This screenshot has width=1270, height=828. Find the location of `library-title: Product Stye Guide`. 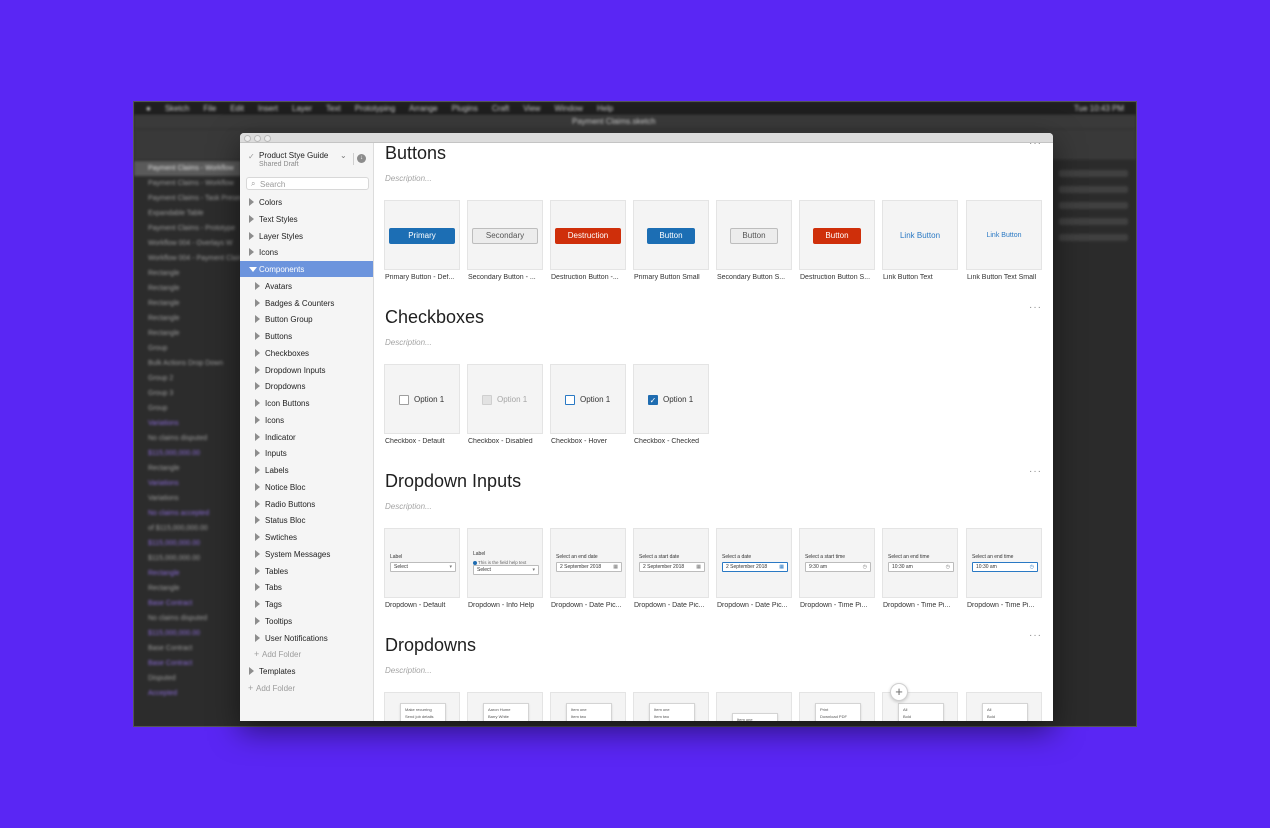

library-title: Product Stye Guide is located at coordinates (293, 155).